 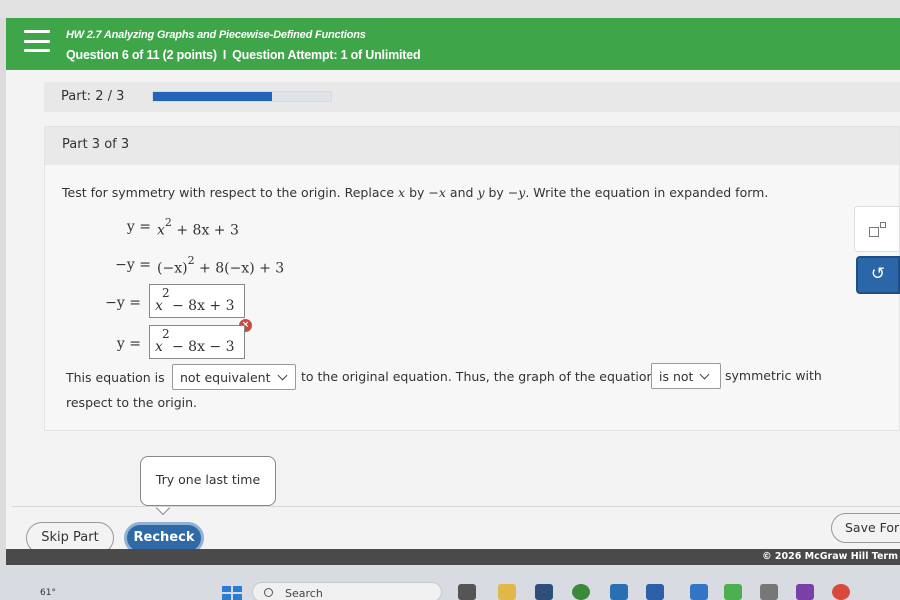 What do you see at coordinates (268, 592) in the screenshot?
I see `search-icon` at bounding box center [268, 592].